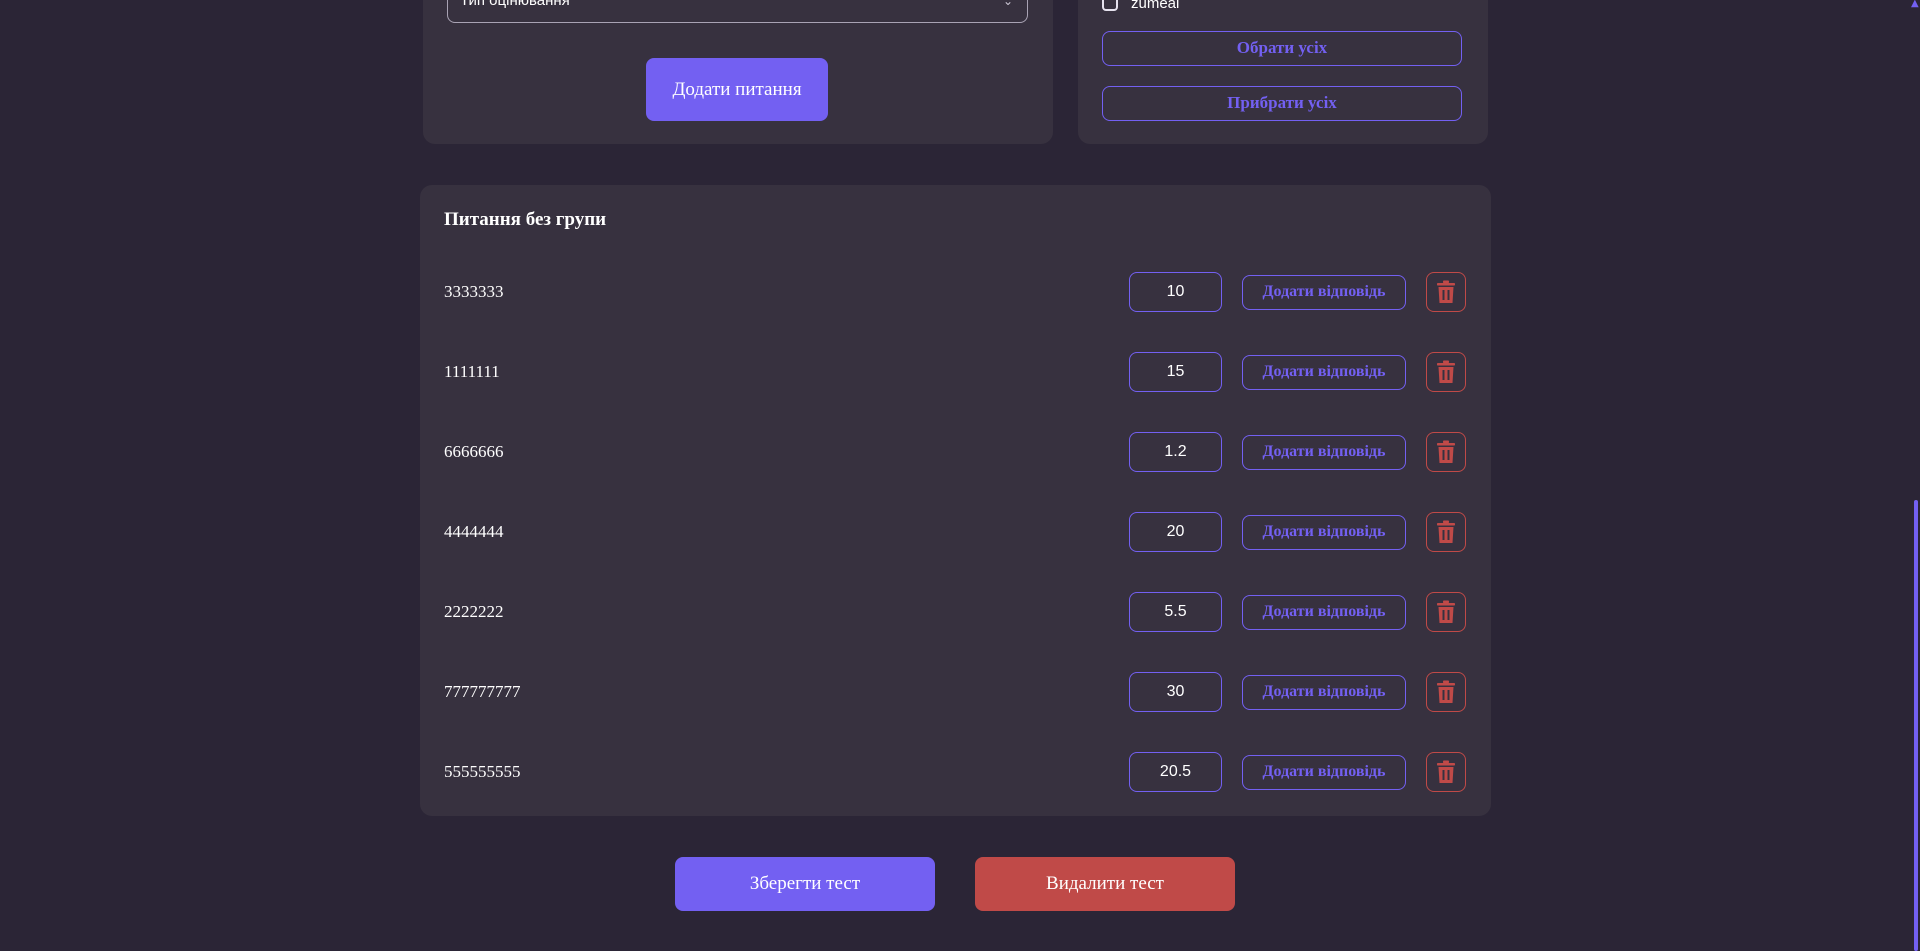  I want to click on scrollbar-thumb, so click(1916, 725).